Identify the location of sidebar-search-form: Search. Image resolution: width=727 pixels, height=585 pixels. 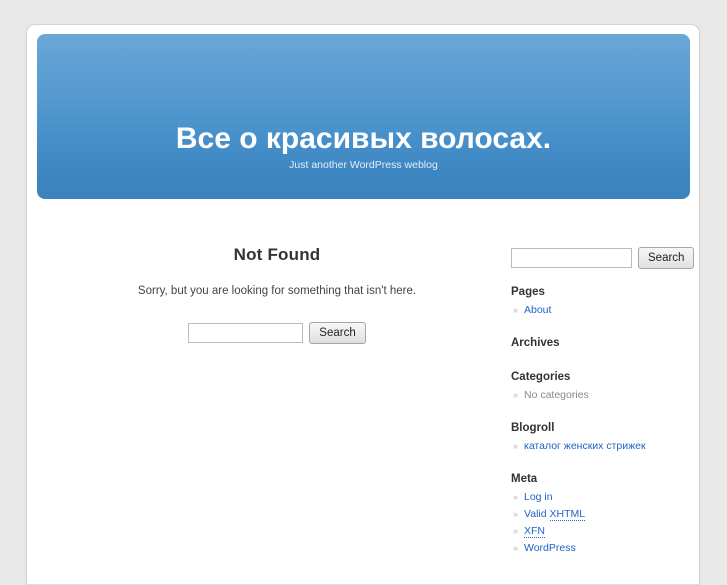
(603, 242).